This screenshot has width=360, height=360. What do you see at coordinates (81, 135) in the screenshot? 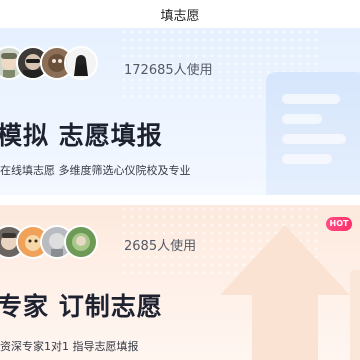
I see `card-headline: 模拟 志愿填报` at bounding box center [81, 135].